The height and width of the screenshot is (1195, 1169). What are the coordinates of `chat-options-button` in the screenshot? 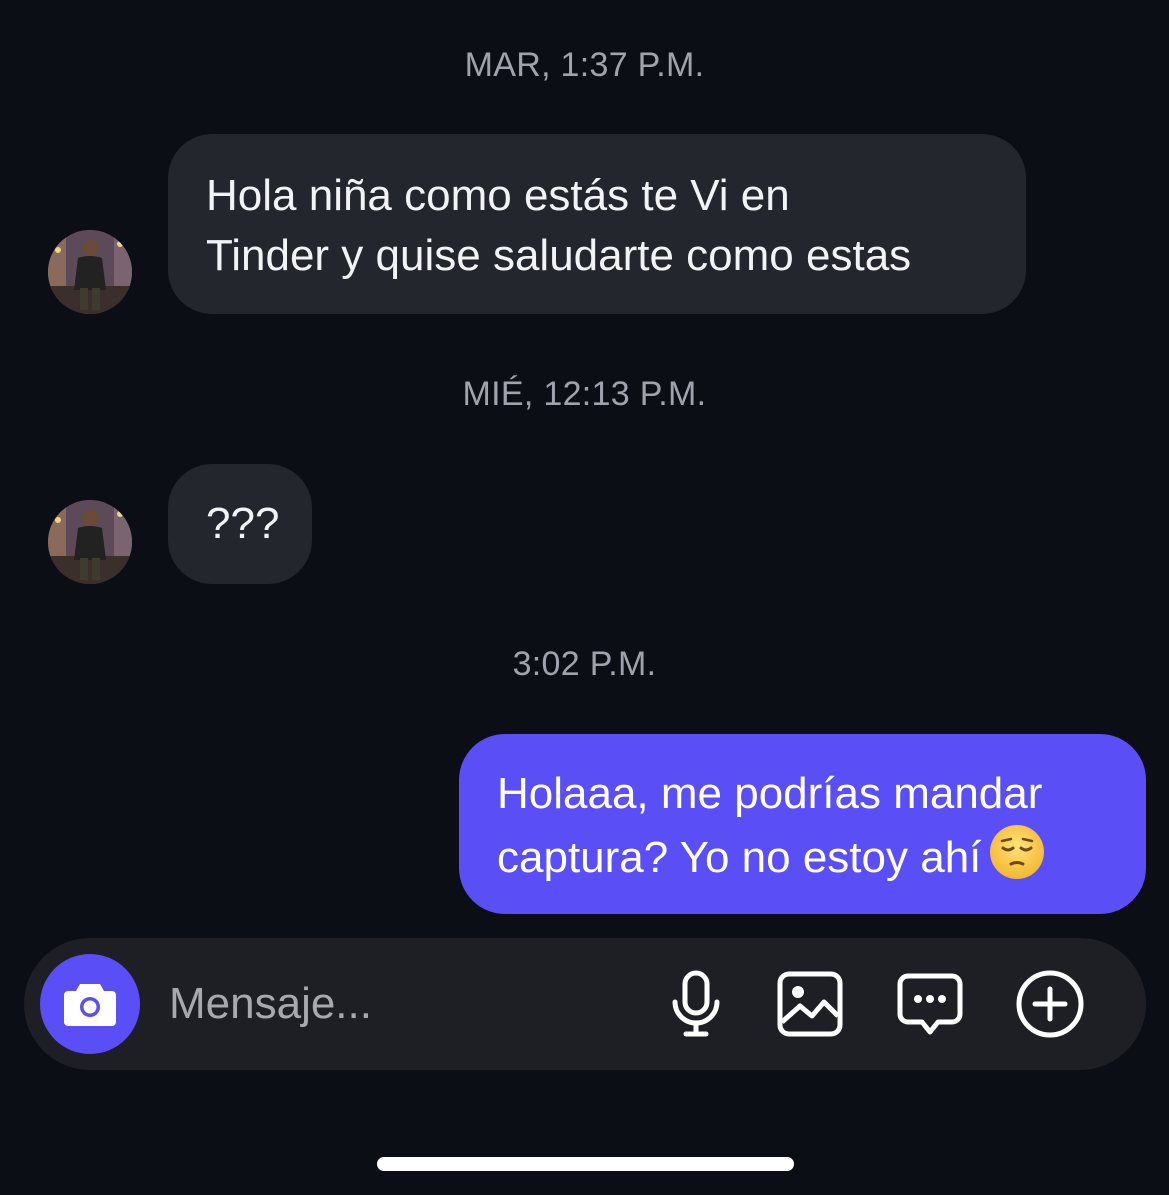 It's located at (930, 1004).